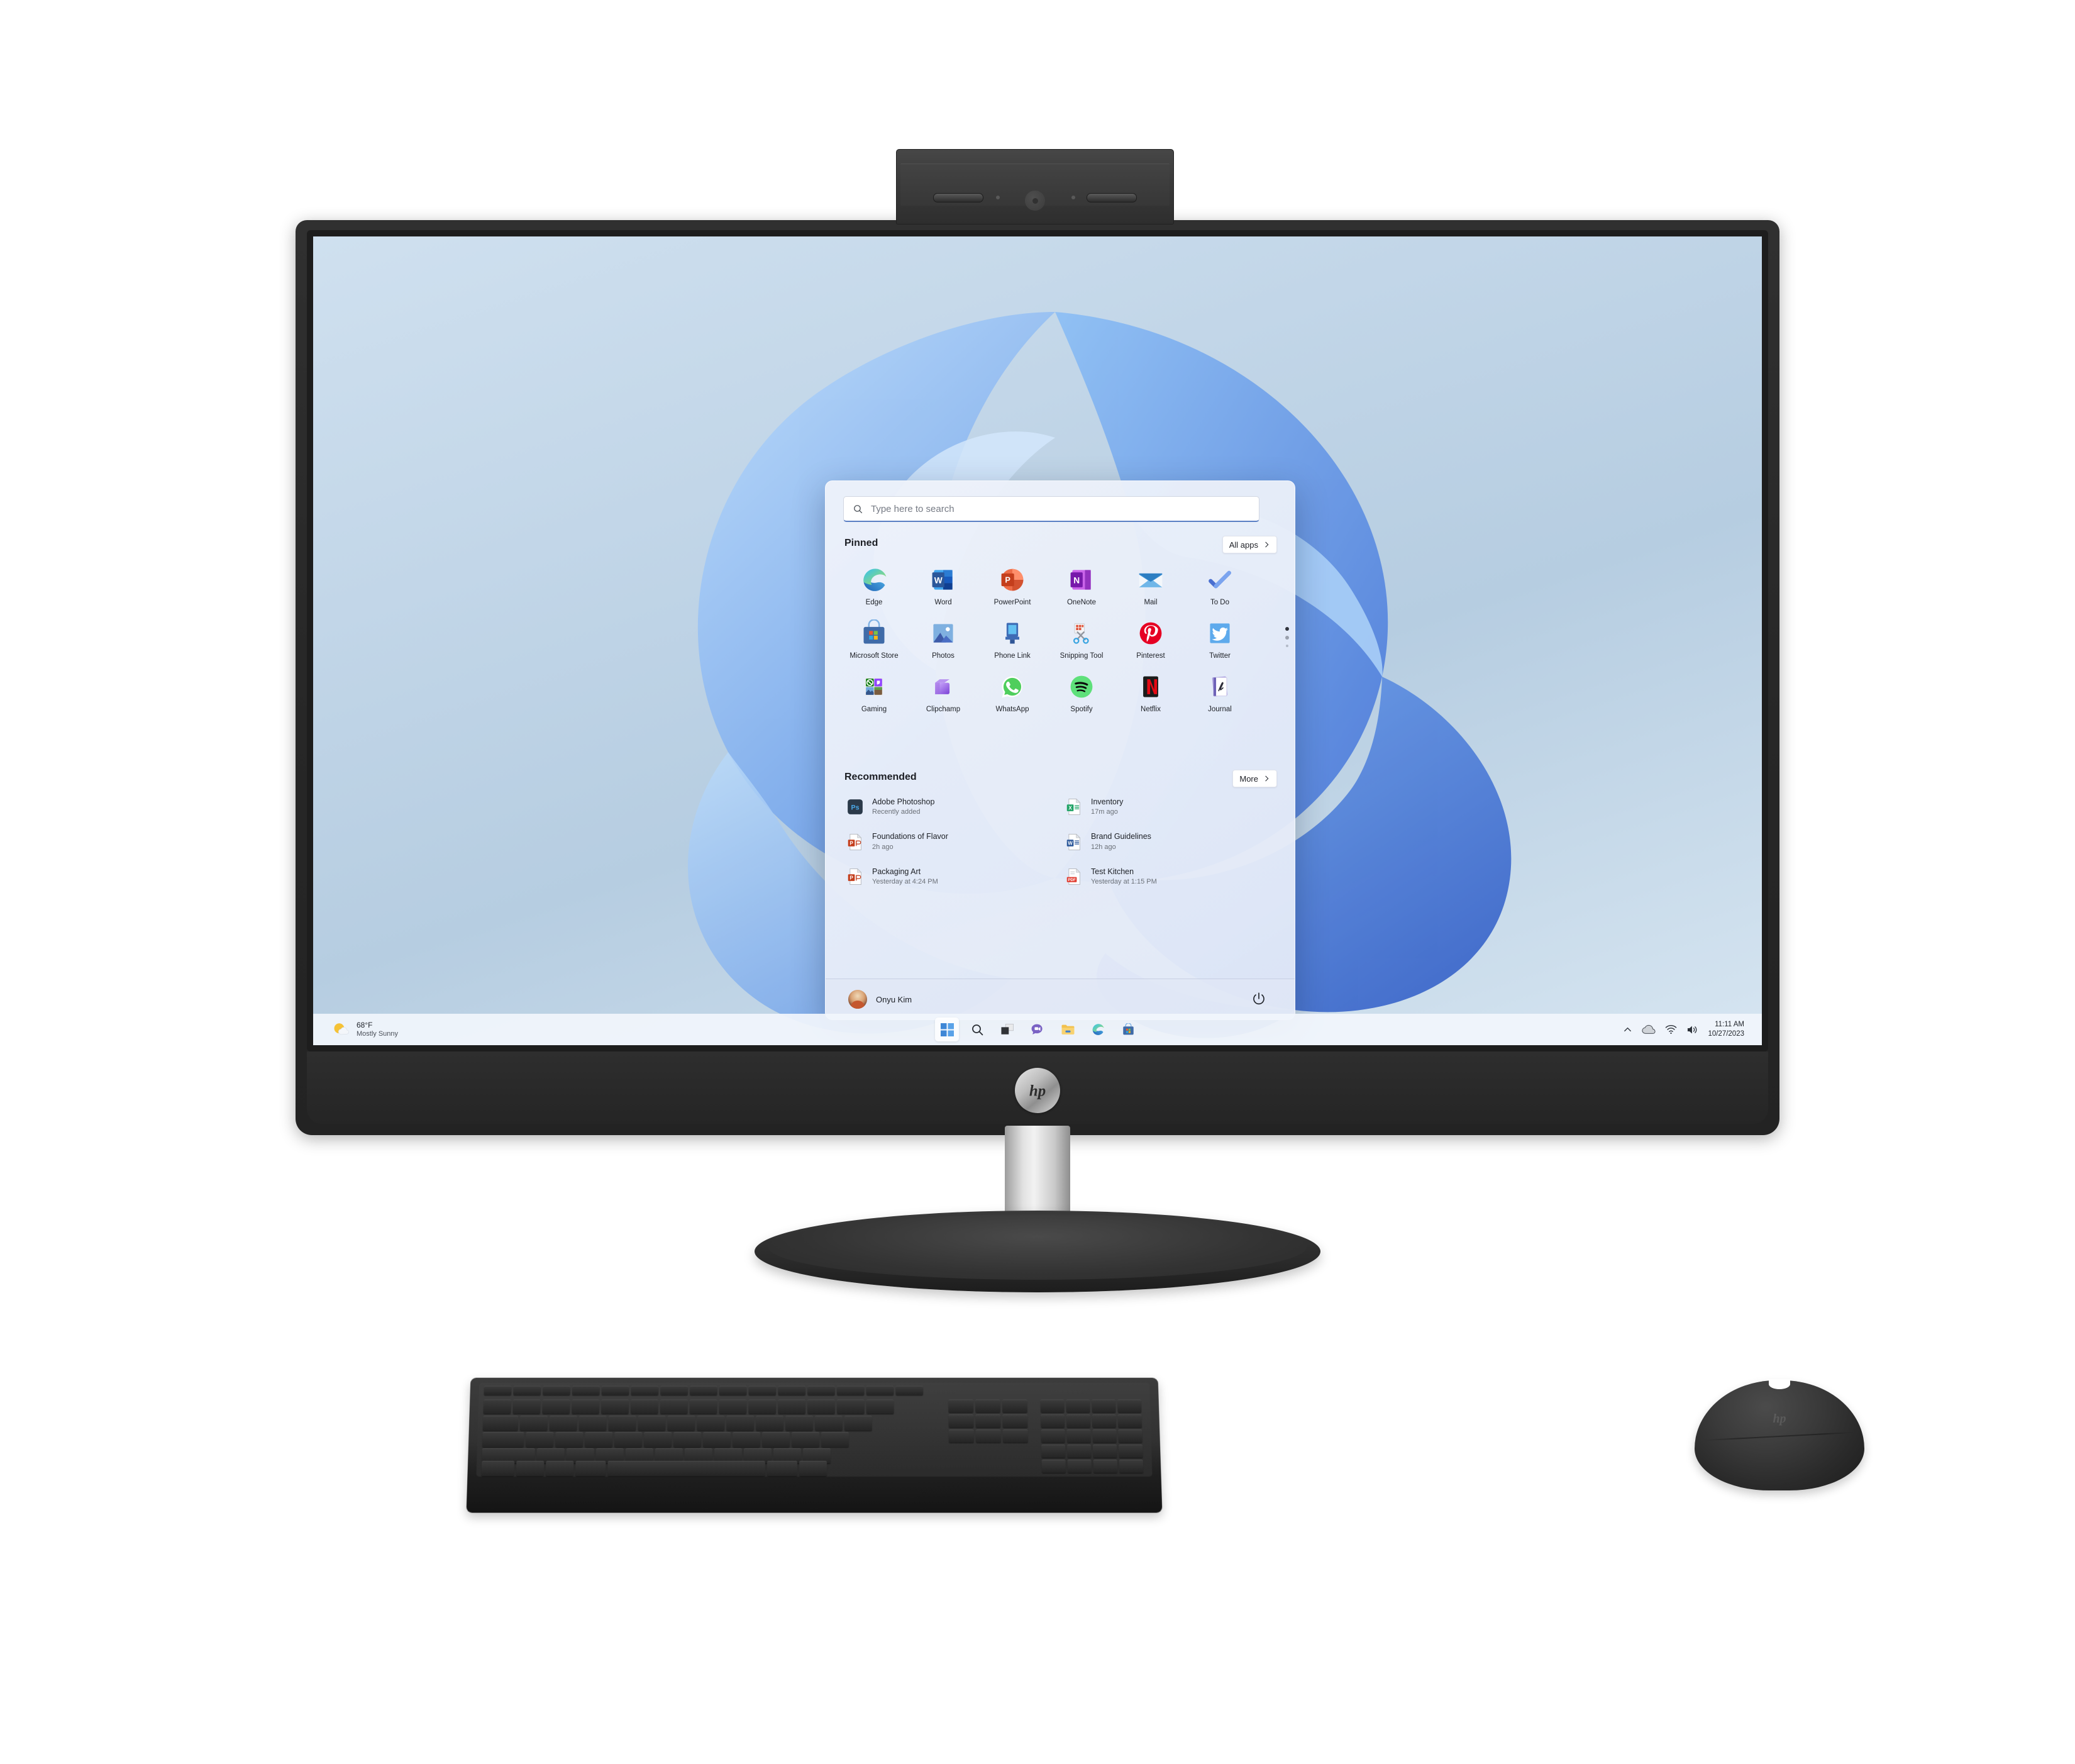  I want to click on pinned-app-powerpoint: P PowerPoint, so click(1013, 584).